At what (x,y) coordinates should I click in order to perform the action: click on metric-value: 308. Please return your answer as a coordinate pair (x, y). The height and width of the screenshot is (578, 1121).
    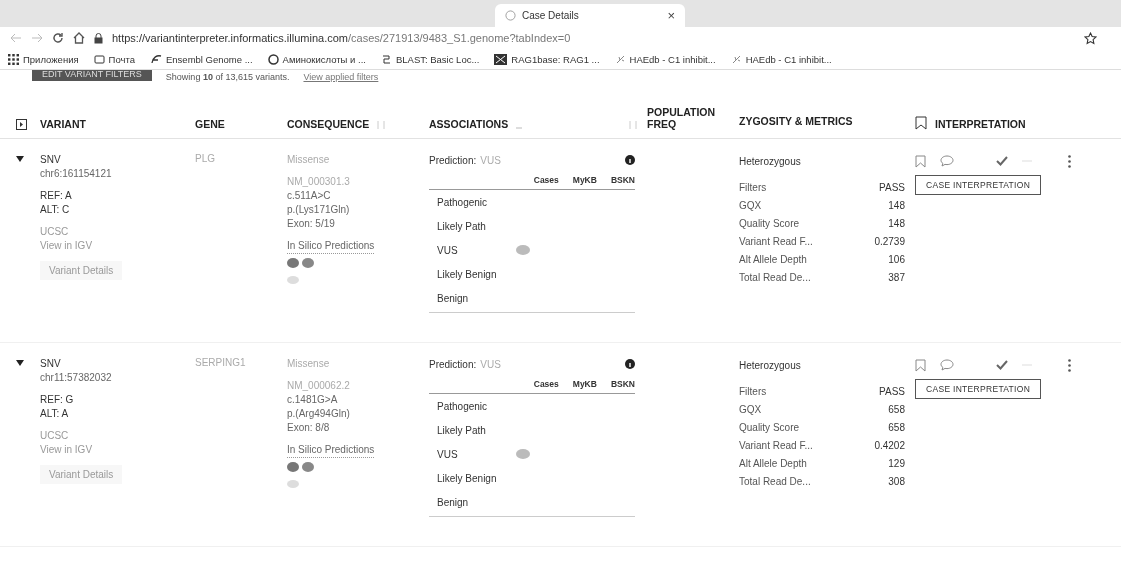
    Looking at the image, I should click on (896, 482).